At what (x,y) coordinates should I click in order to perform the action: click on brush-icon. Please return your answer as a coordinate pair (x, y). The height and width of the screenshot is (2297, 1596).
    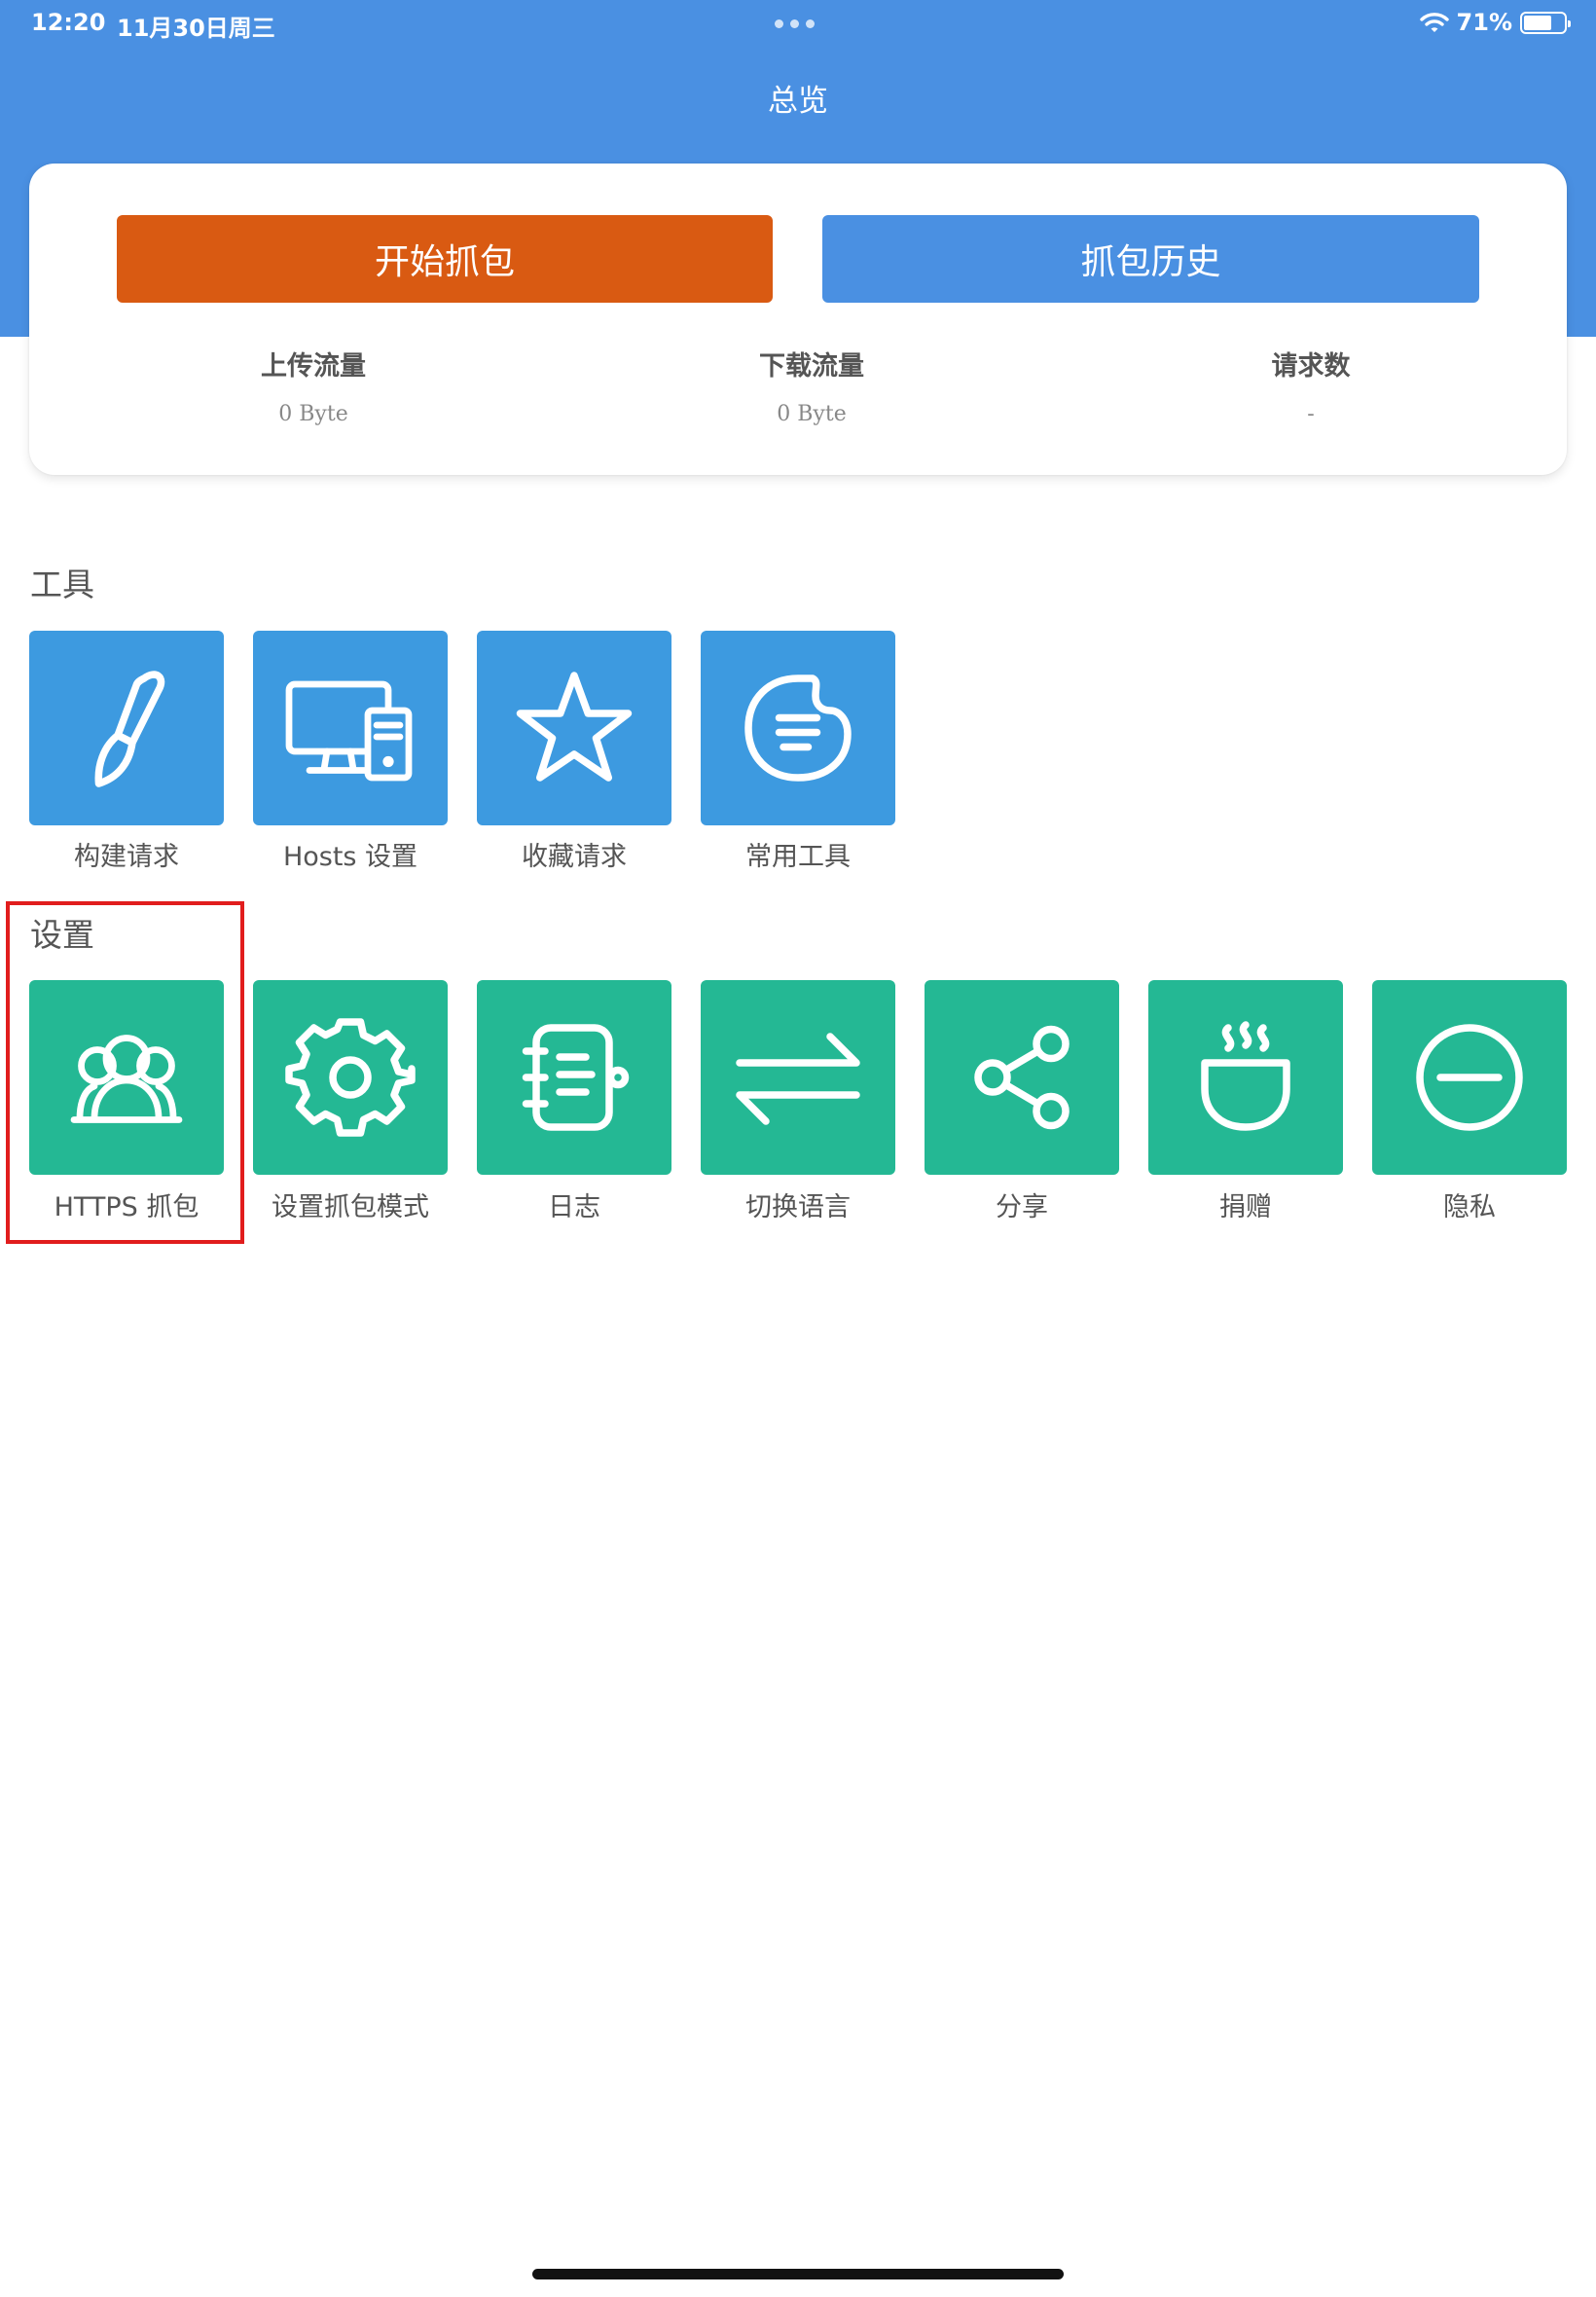
    Looking at the image, I should click on (129, 729).